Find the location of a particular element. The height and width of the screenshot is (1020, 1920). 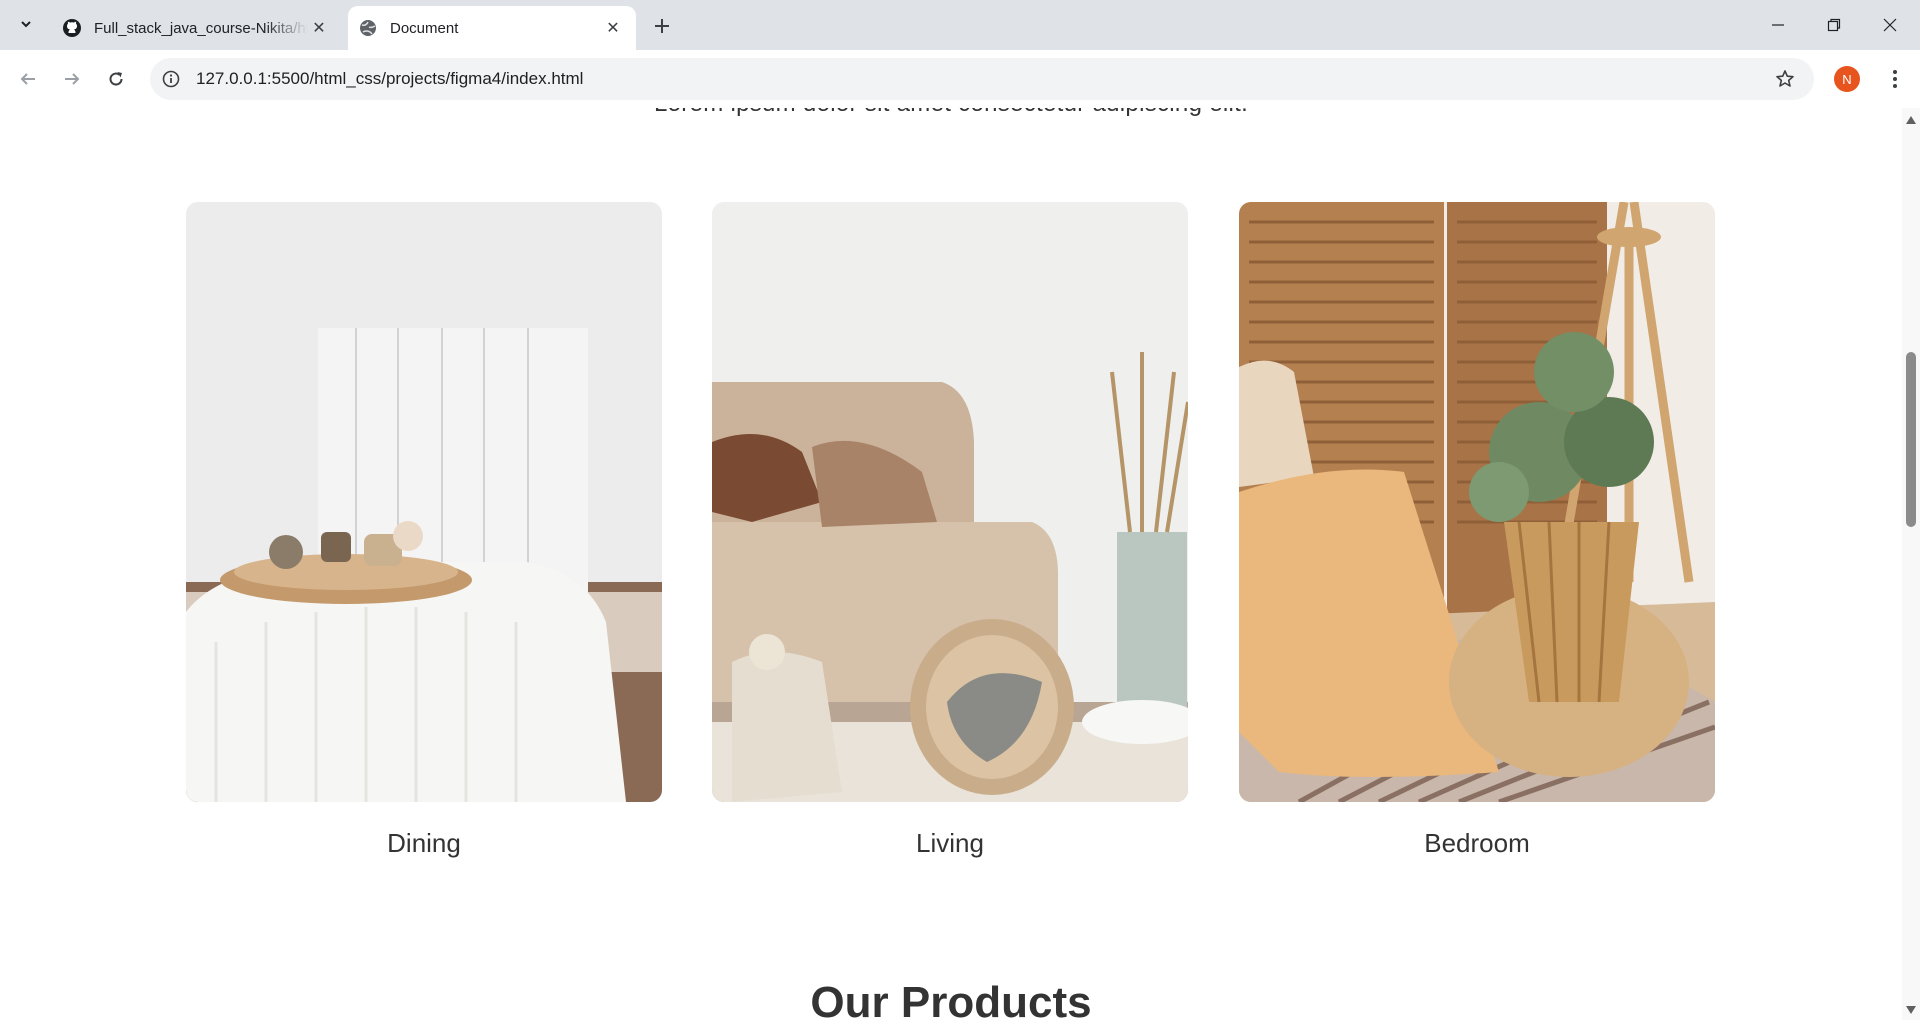

restore-icon is located at coordinates (1834, 25).